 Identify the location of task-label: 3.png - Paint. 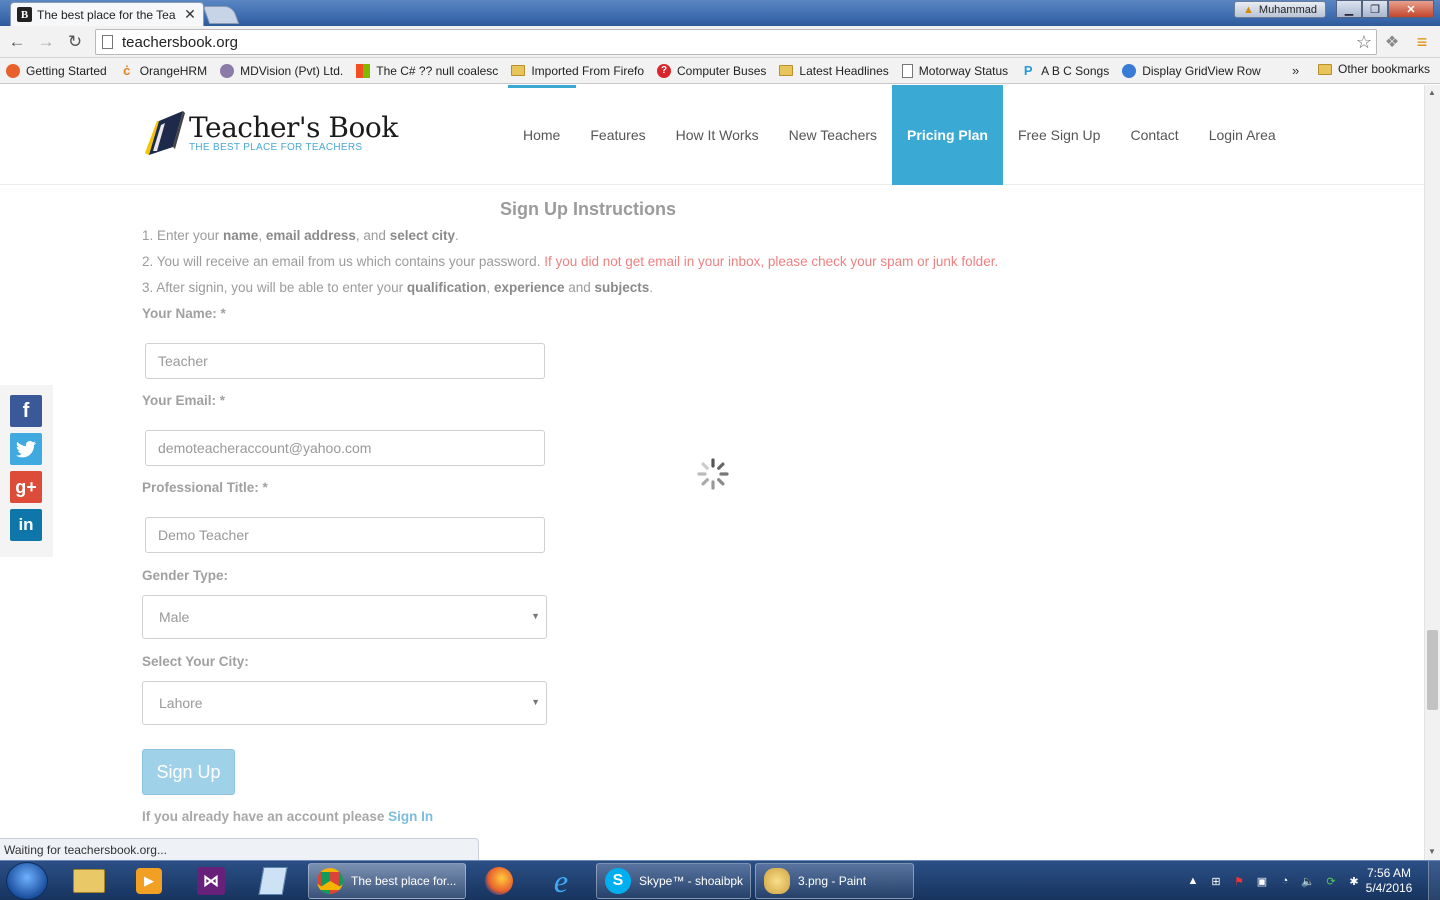
(832, 881).